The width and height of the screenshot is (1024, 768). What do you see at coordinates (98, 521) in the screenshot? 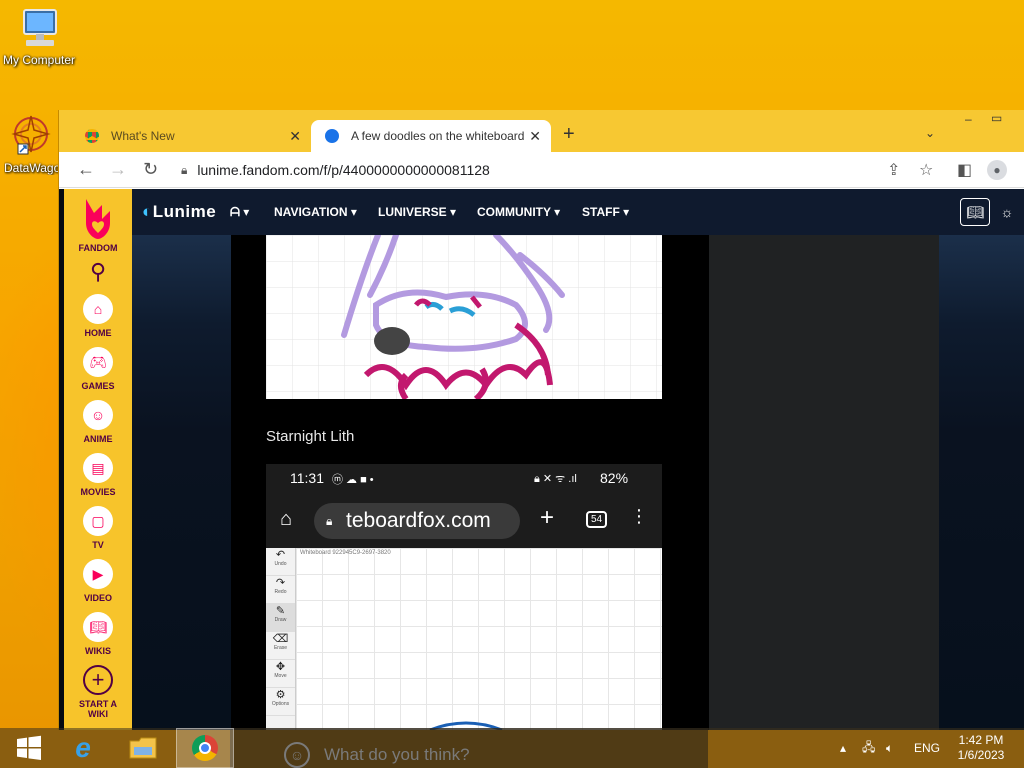
I see `tv-icon: ▢` at bounding box center [98, 521].